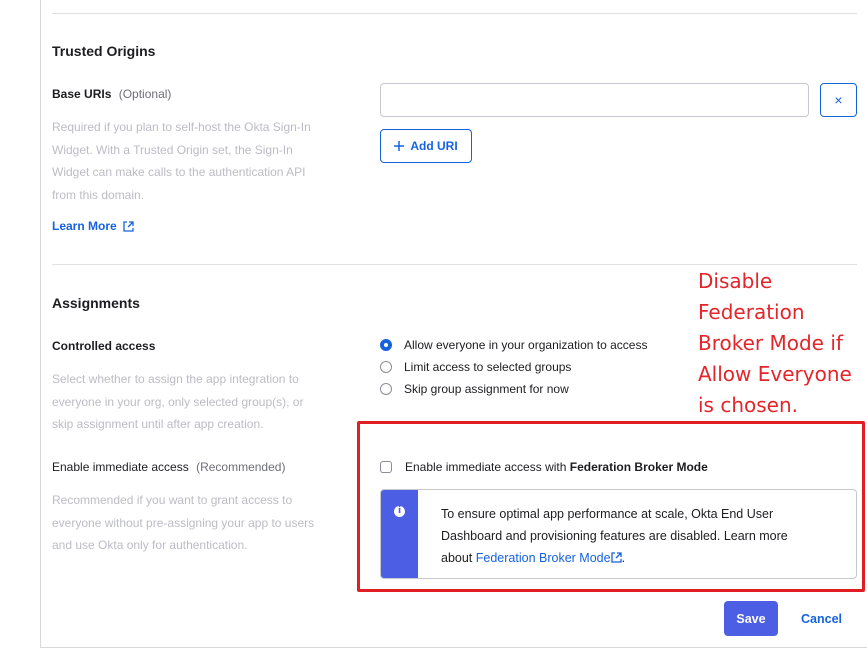  I want to click on optional-tag: (Optional), so click(145, 94).